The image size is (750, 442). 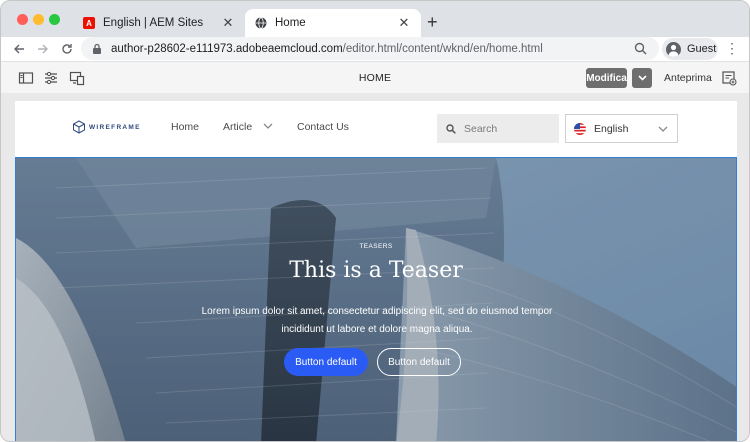 What do you see at coordinates (261, 23) in the screenshot?
I see `globe-icon` at bounding box center [261, 23].